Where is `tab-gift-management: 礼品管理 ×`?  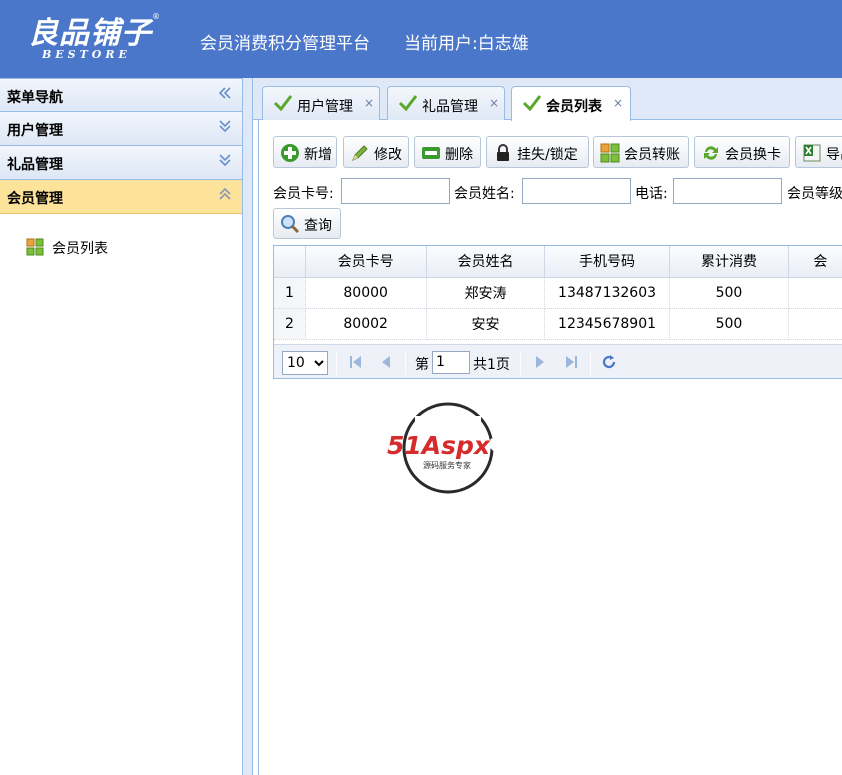 tab-gift-management: 礼品管理 × is located at coordinates (446, 103).